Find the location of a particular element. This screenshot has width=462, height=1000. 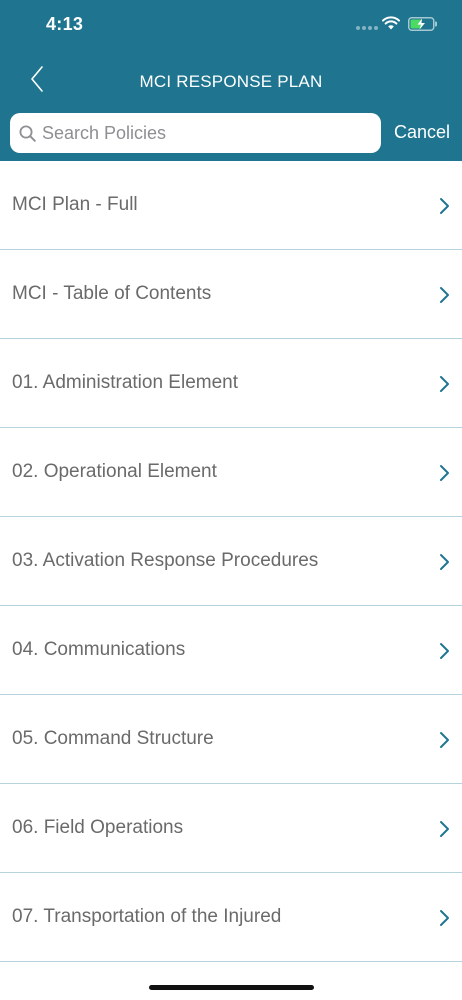

list-item: MCI - Table of Contents is located at coordinates (231, 294).